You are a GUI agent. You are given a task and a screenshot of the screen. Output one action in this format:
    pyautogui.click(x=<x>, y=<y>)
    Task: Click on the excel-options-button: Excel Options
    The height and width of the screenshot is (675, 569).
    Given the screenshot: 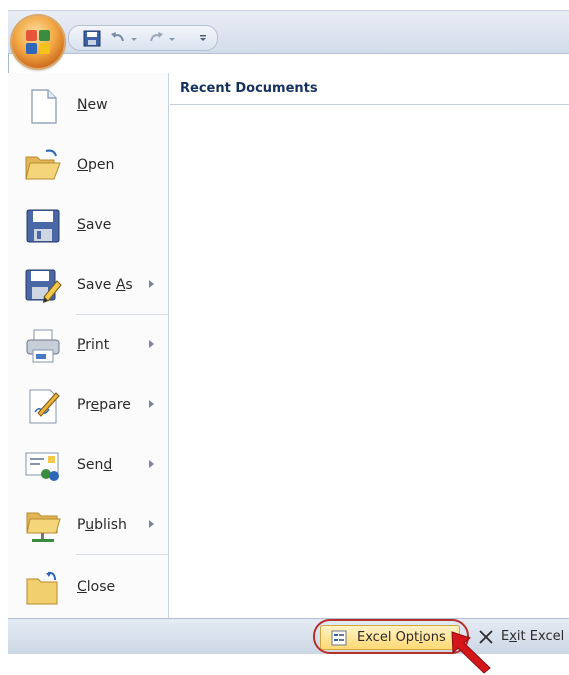 What is the action you would take?
    pyautogui.click(x=390, y=637)
    